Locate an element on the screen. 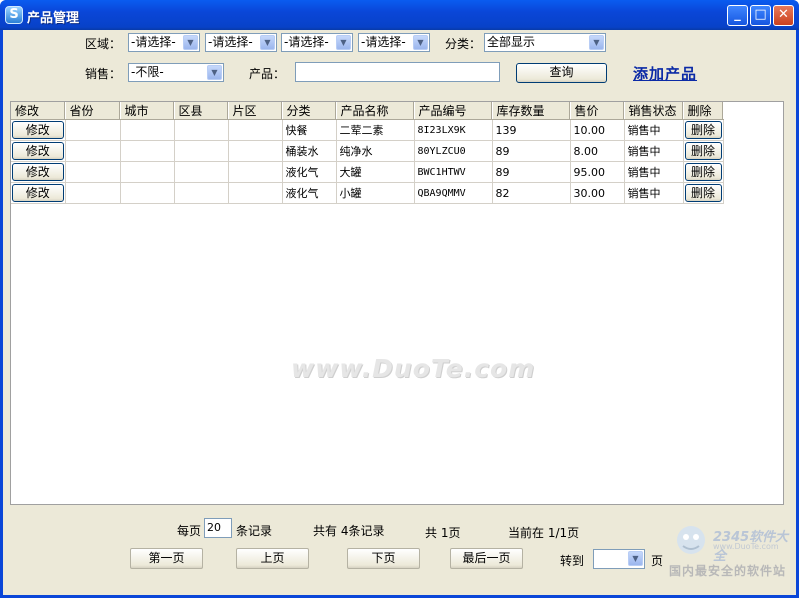 Image resolution: width=799 pixels, height=598 pixels. next-page-button: 下页 is located at coordinates (383, 558).